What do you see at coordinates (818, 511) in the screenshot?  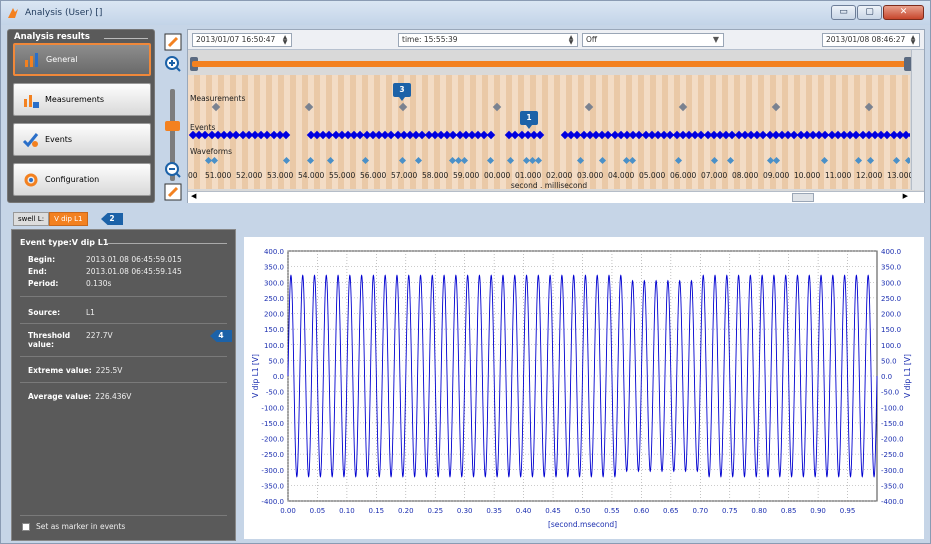 I see `x-tick-label: 0.90` at bounding box center [818, 511].